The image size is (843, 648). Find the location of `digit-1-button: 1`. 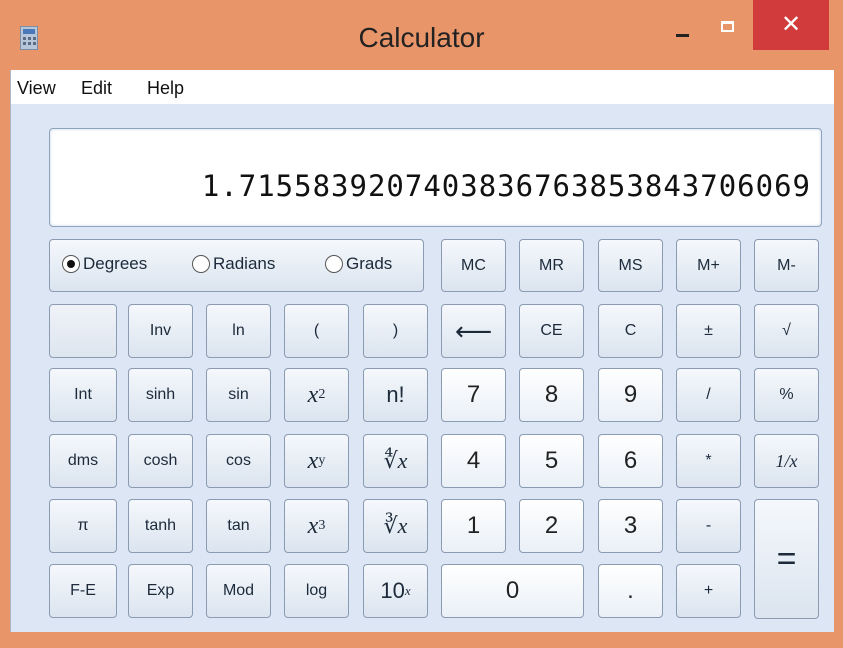

digit-1-button: 1 is located at coordinates (473, 526).